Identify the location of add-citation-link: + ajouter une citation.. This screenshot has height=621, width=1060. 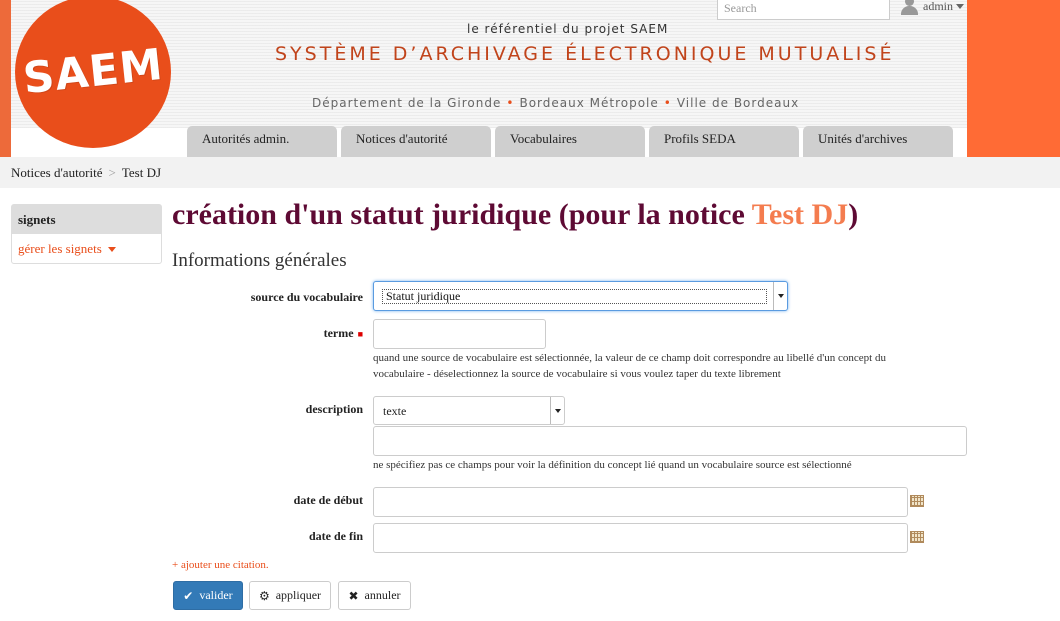
(220, 565).